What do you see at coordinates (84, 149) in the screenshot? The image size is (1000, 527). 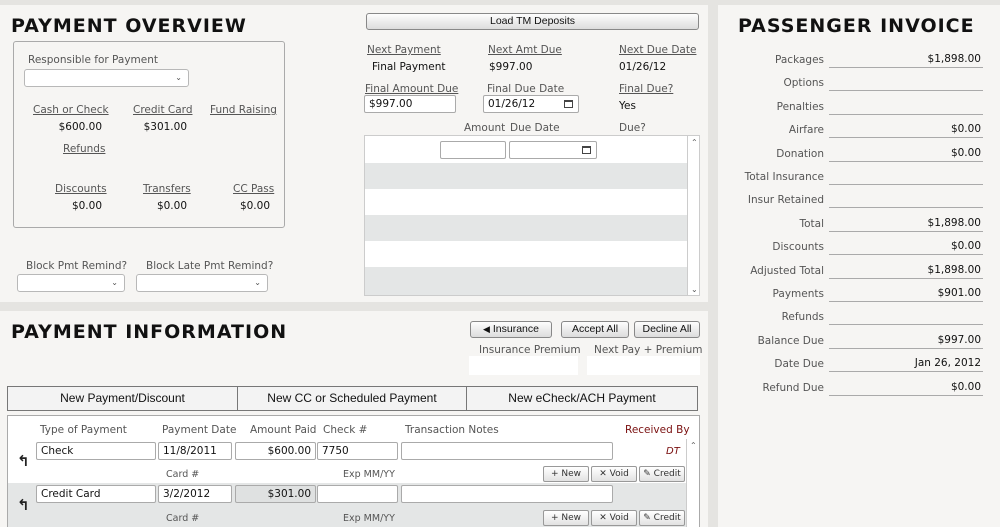 I see `refunds-label: Refunds` at bounding box center [84, 149].